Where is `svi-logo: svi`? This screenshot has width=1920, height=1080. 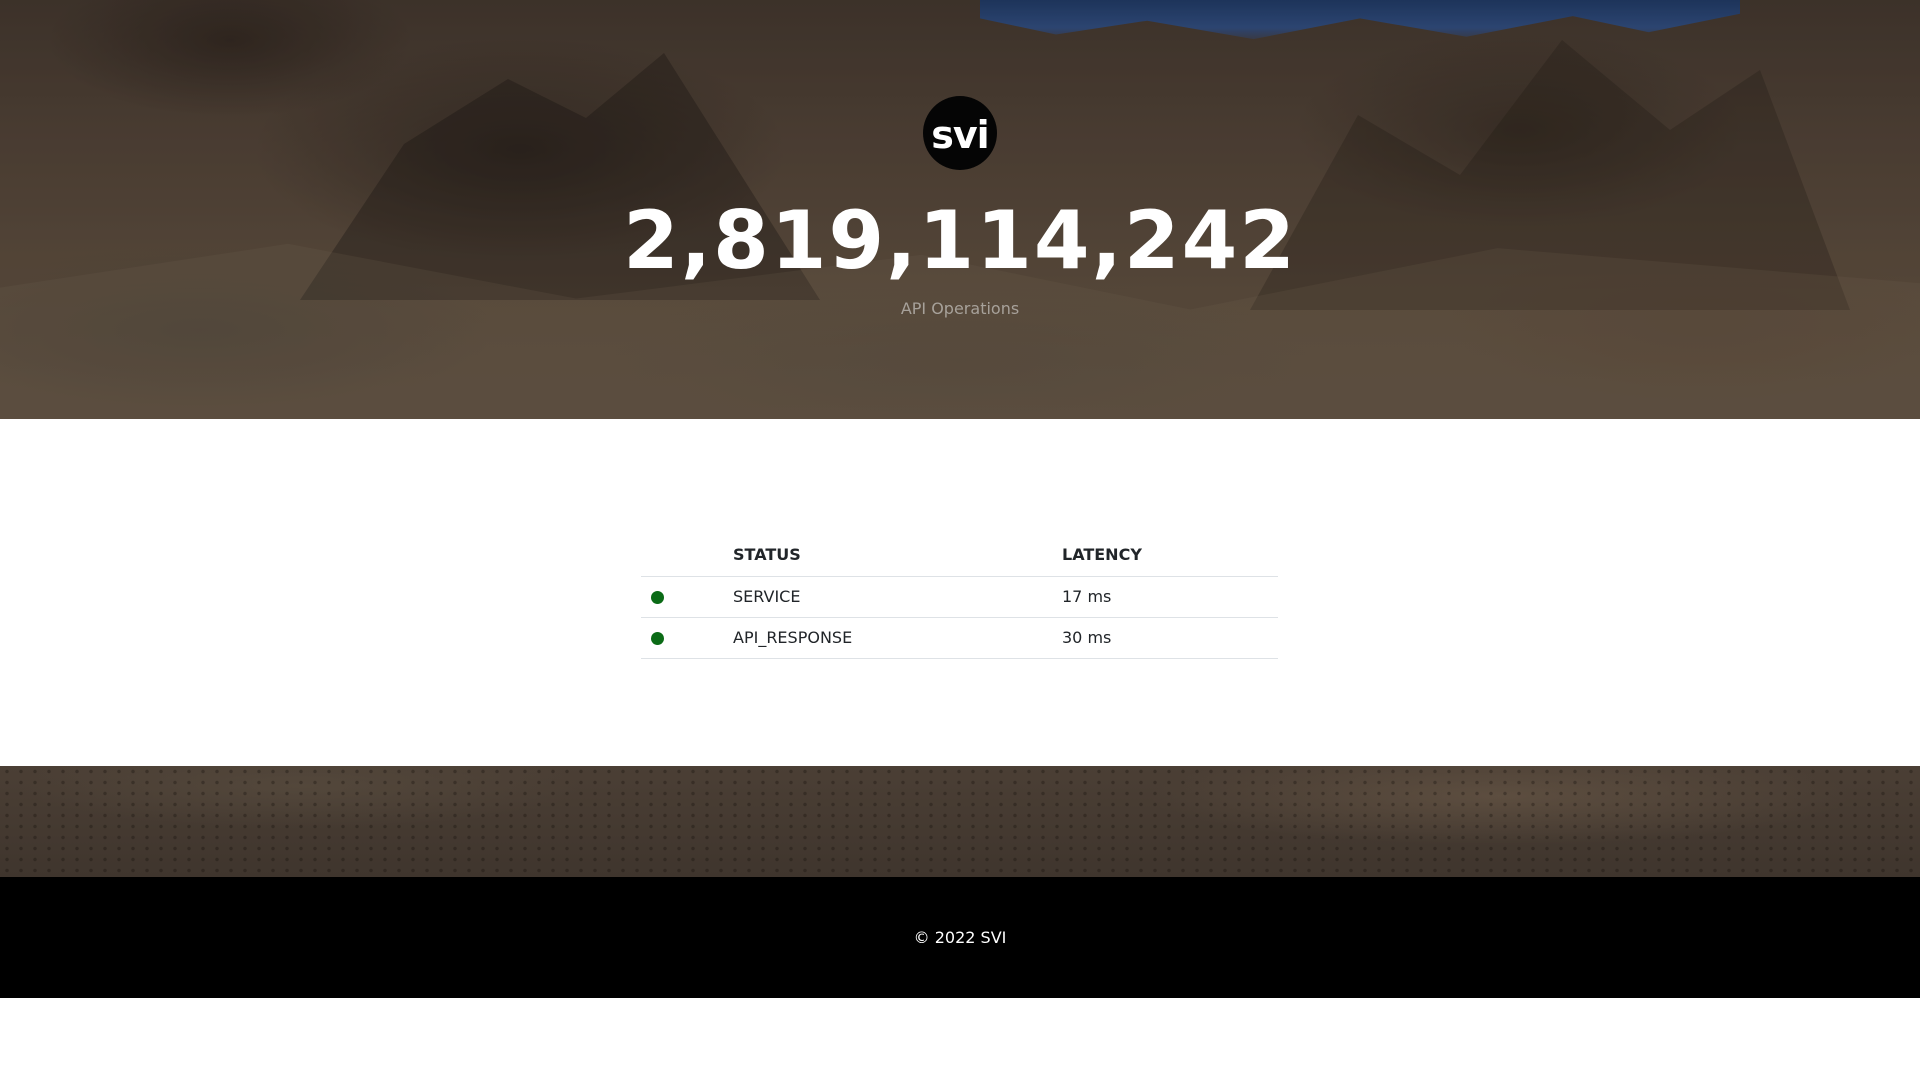
svi-logo: svi is located at coordinates (960, 133).